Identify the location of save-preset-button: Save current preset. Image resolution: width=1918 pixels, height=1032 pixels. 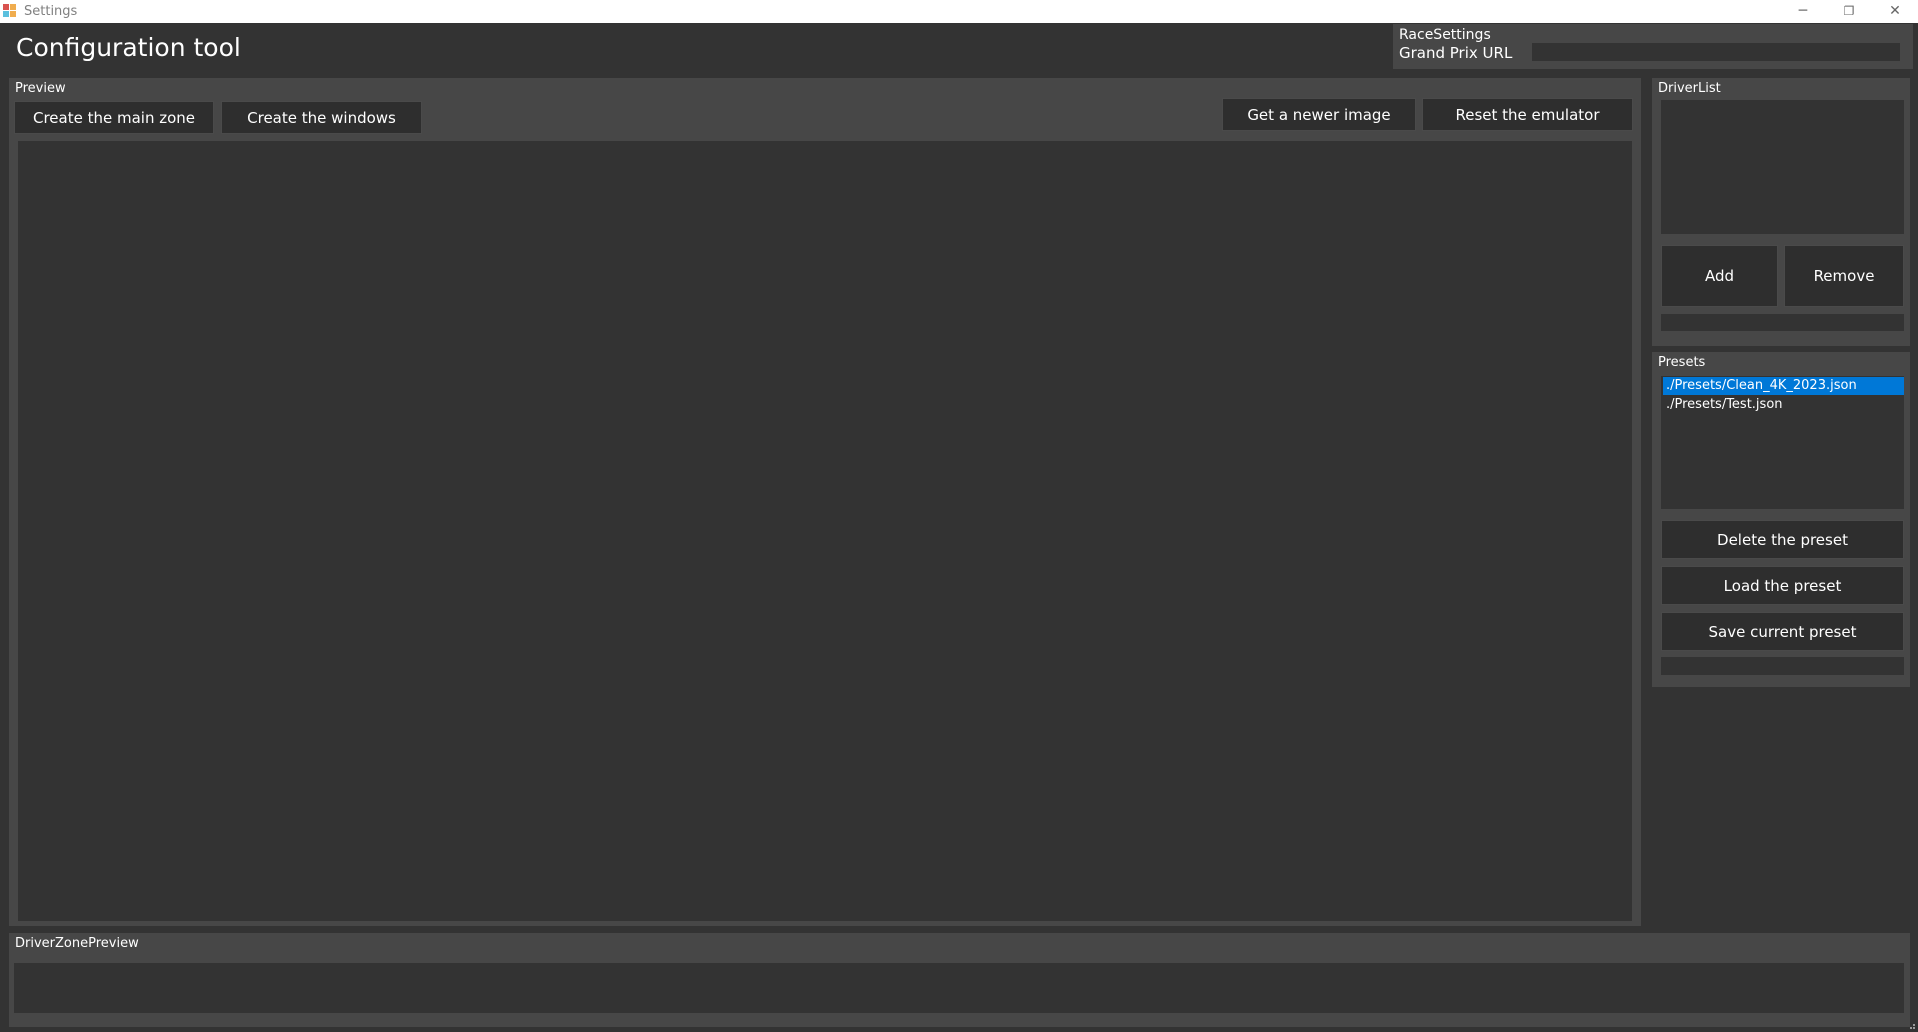
(1782, 631).